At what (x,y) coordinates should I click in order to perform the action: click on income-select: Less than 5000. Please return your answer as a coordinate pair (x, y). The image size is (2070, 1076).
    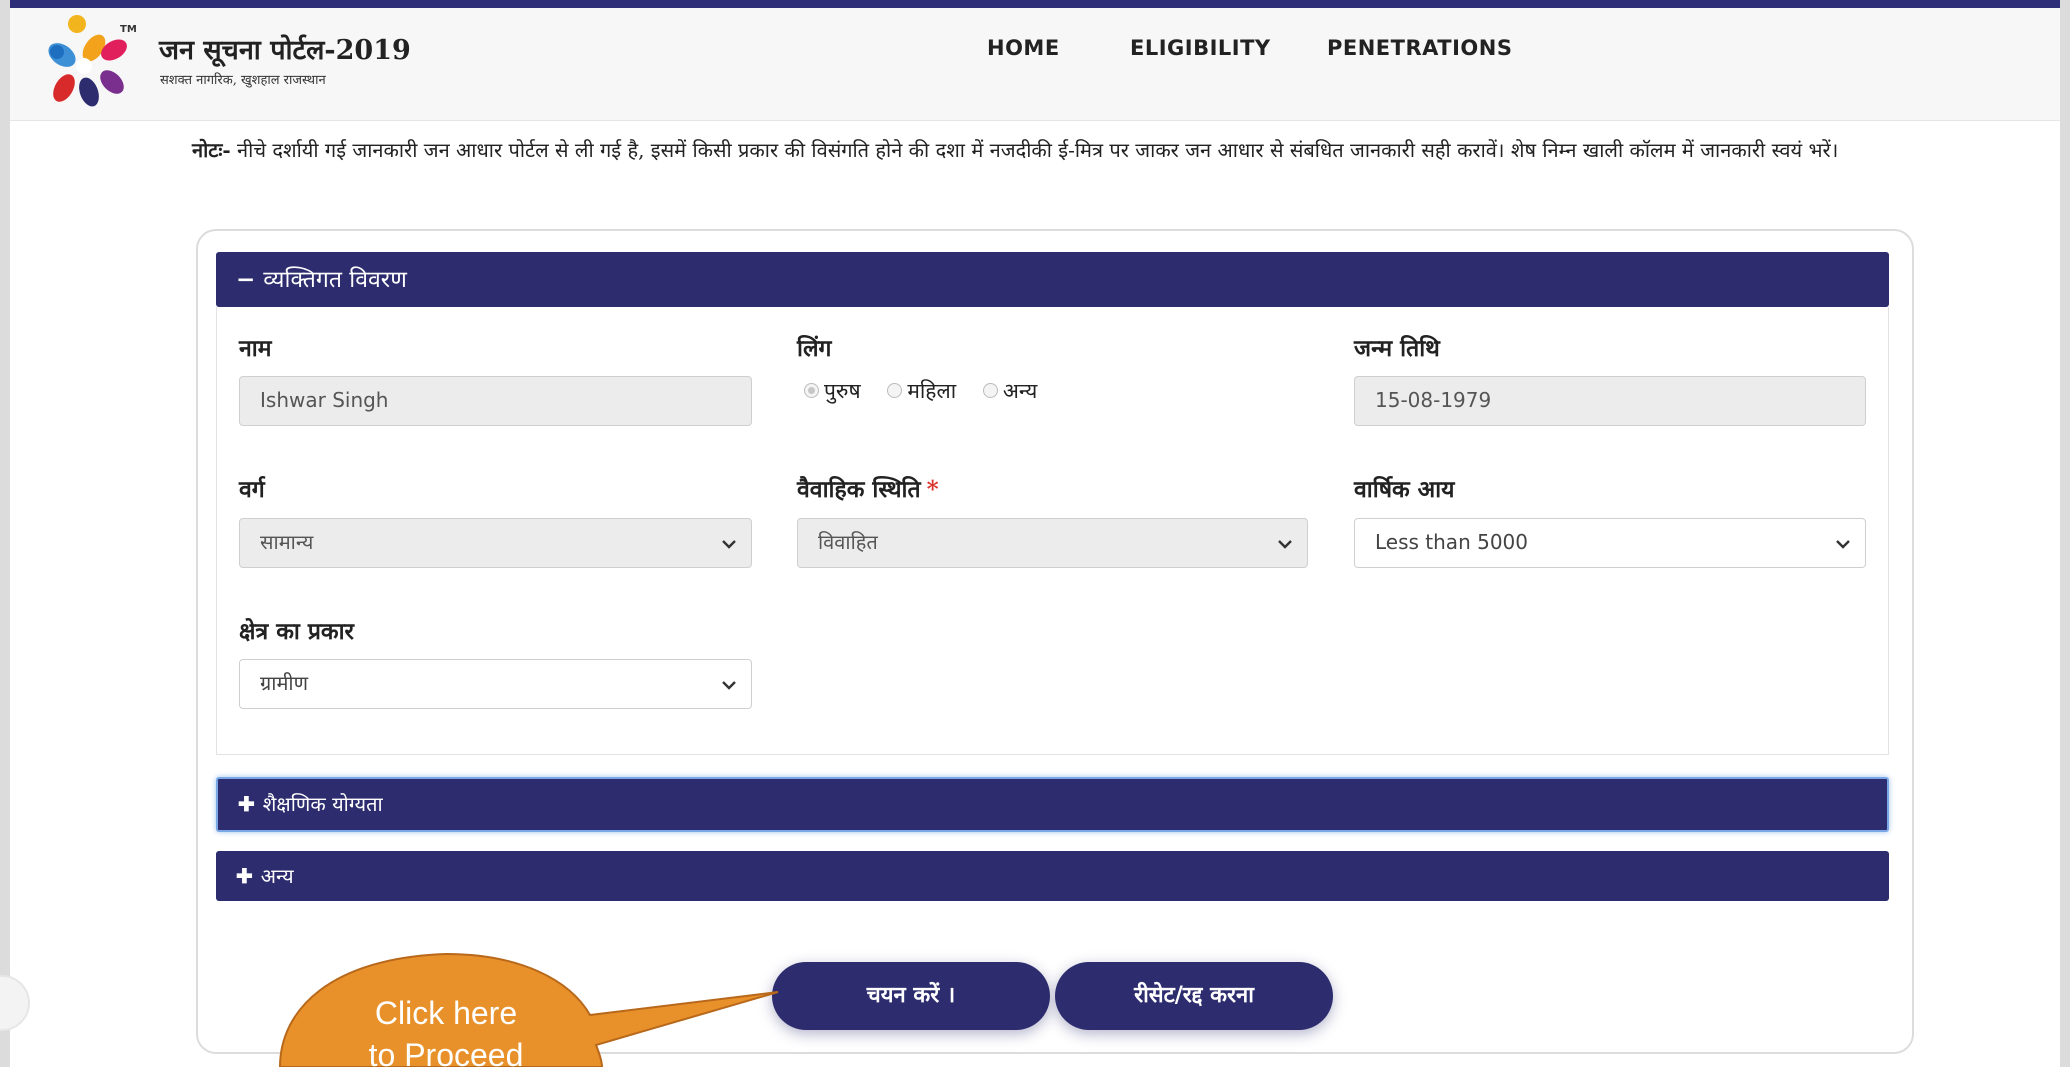
    Looking at the image, I should click on (1610, 543).